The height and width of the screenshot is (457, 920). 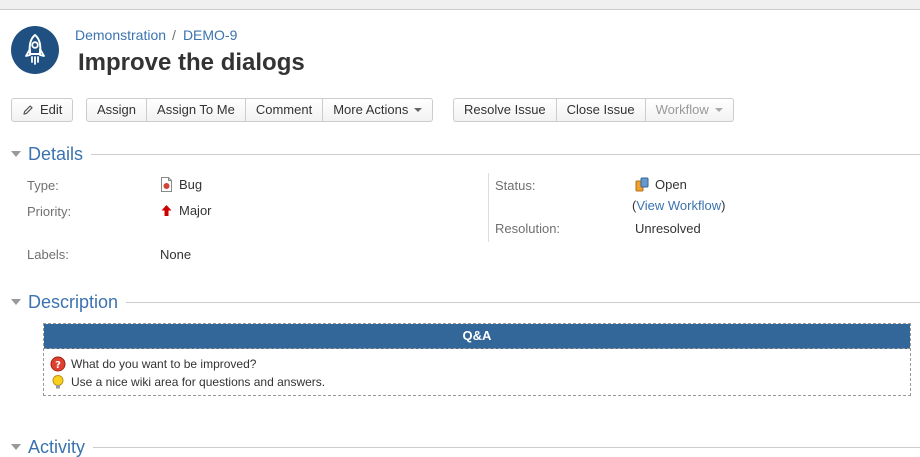 I want to click on project-avatar, so click(x=35, y=50).